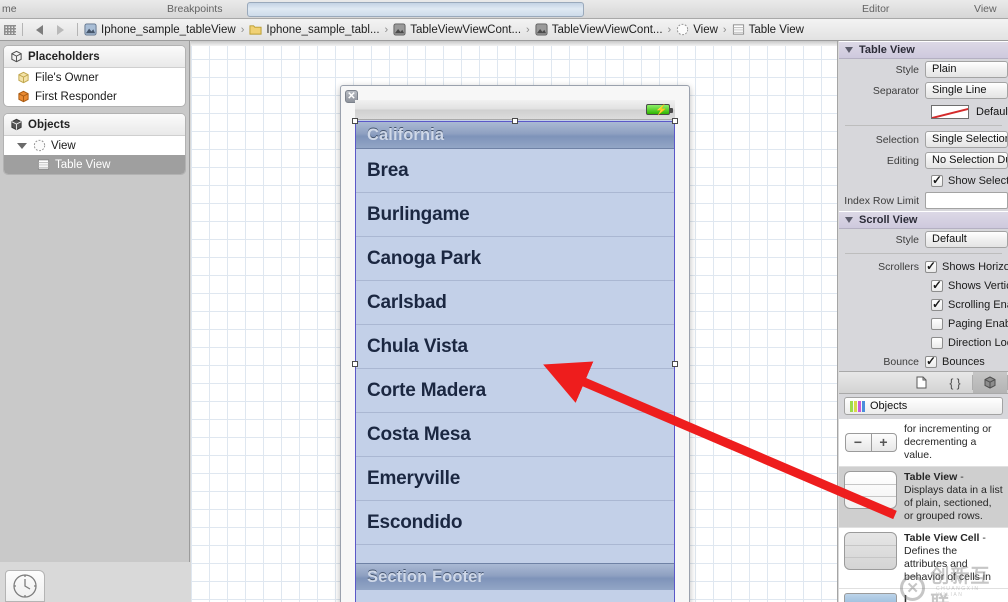 Image resolution: width=1008 pixels, height=602 pixels. I want to click on xcode-project-icon, so click(90, 29).